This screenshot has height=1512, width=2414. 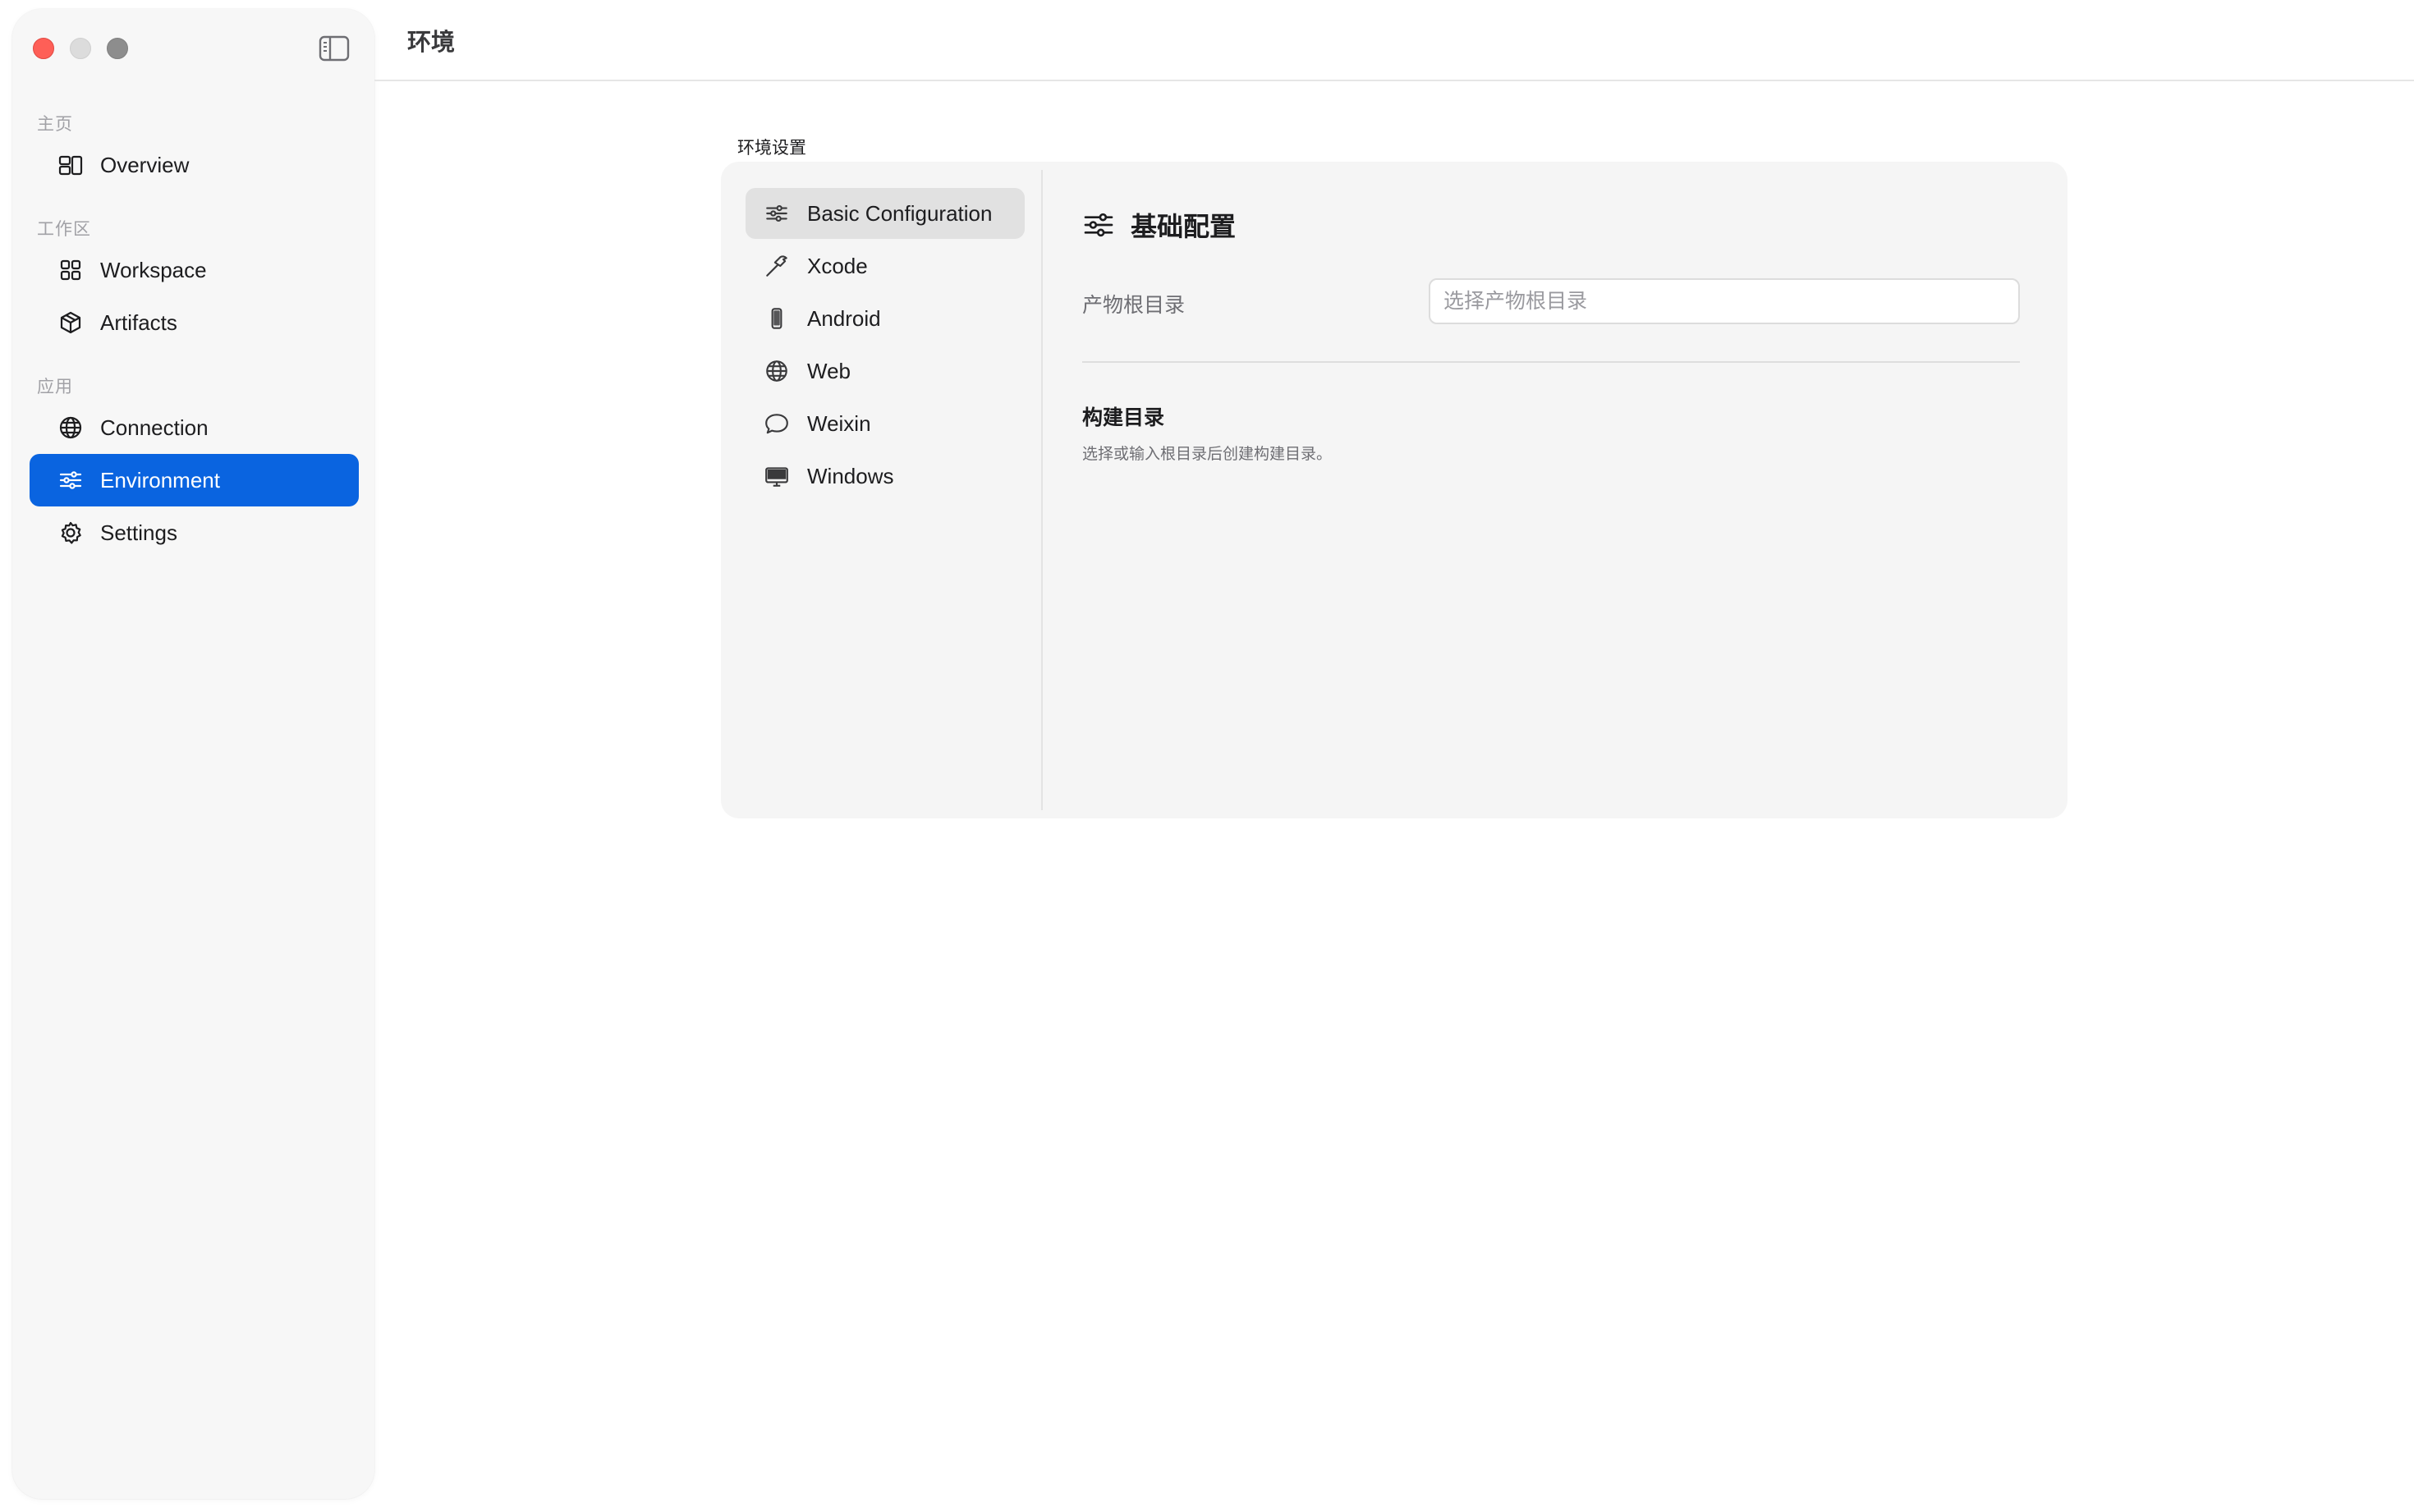 I want to click on content-header: 基础配置, so click(x=1159, y=225).